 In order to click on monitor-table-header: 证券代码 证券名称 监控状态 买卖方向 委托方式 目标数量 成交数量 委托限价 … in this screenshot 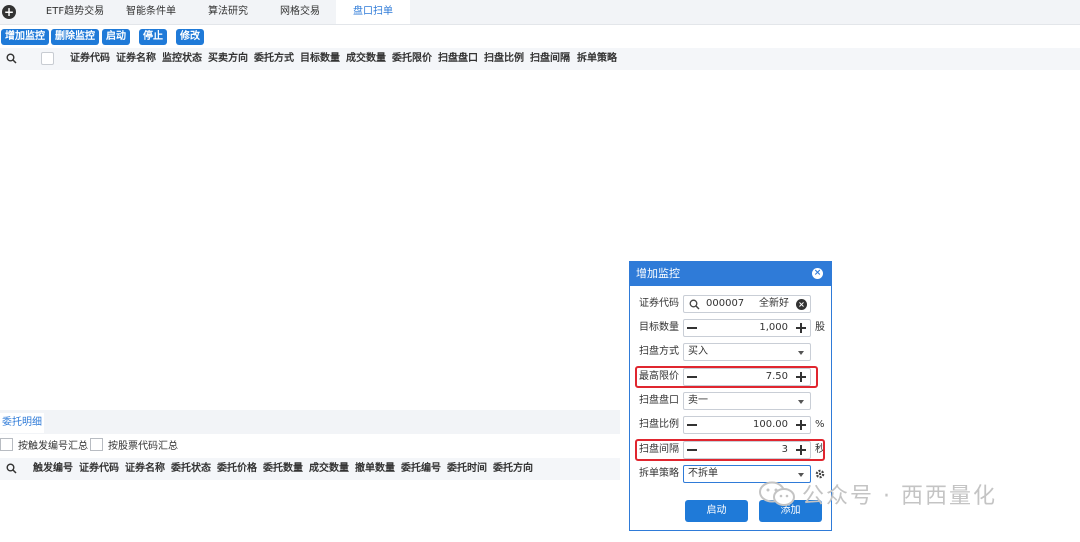, I will do `click(540, 59)`.